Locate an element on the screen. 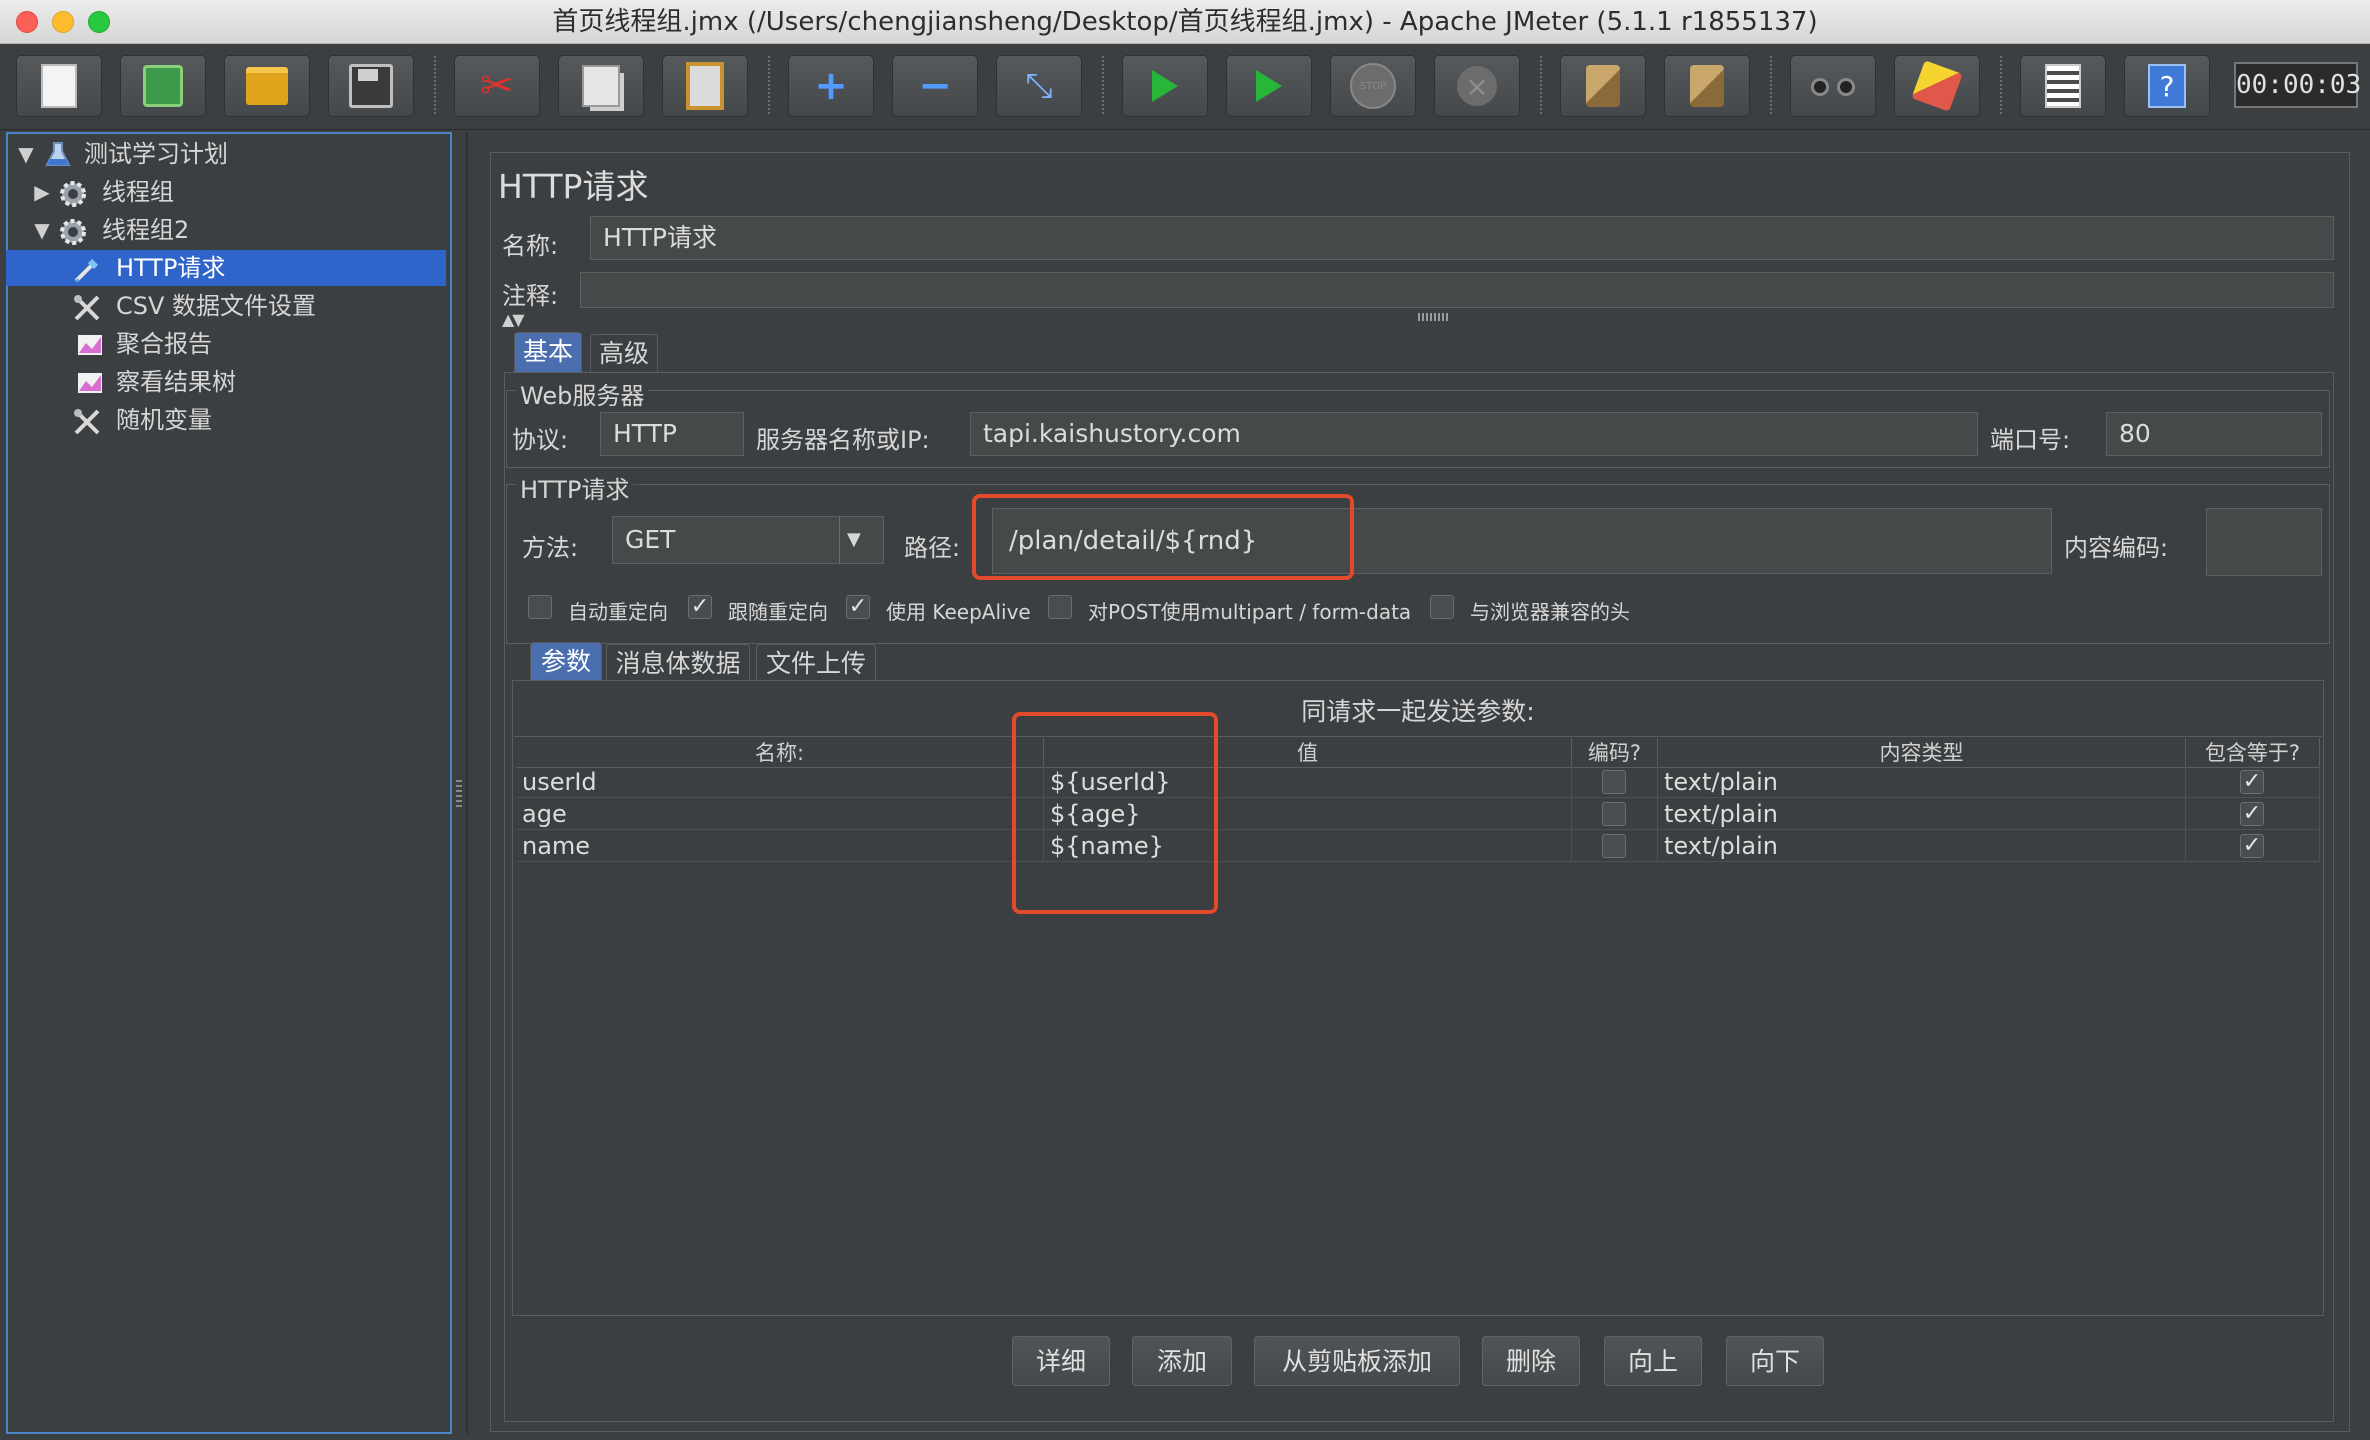  add-button: 添加 is located at coordinates (1182, 1361).